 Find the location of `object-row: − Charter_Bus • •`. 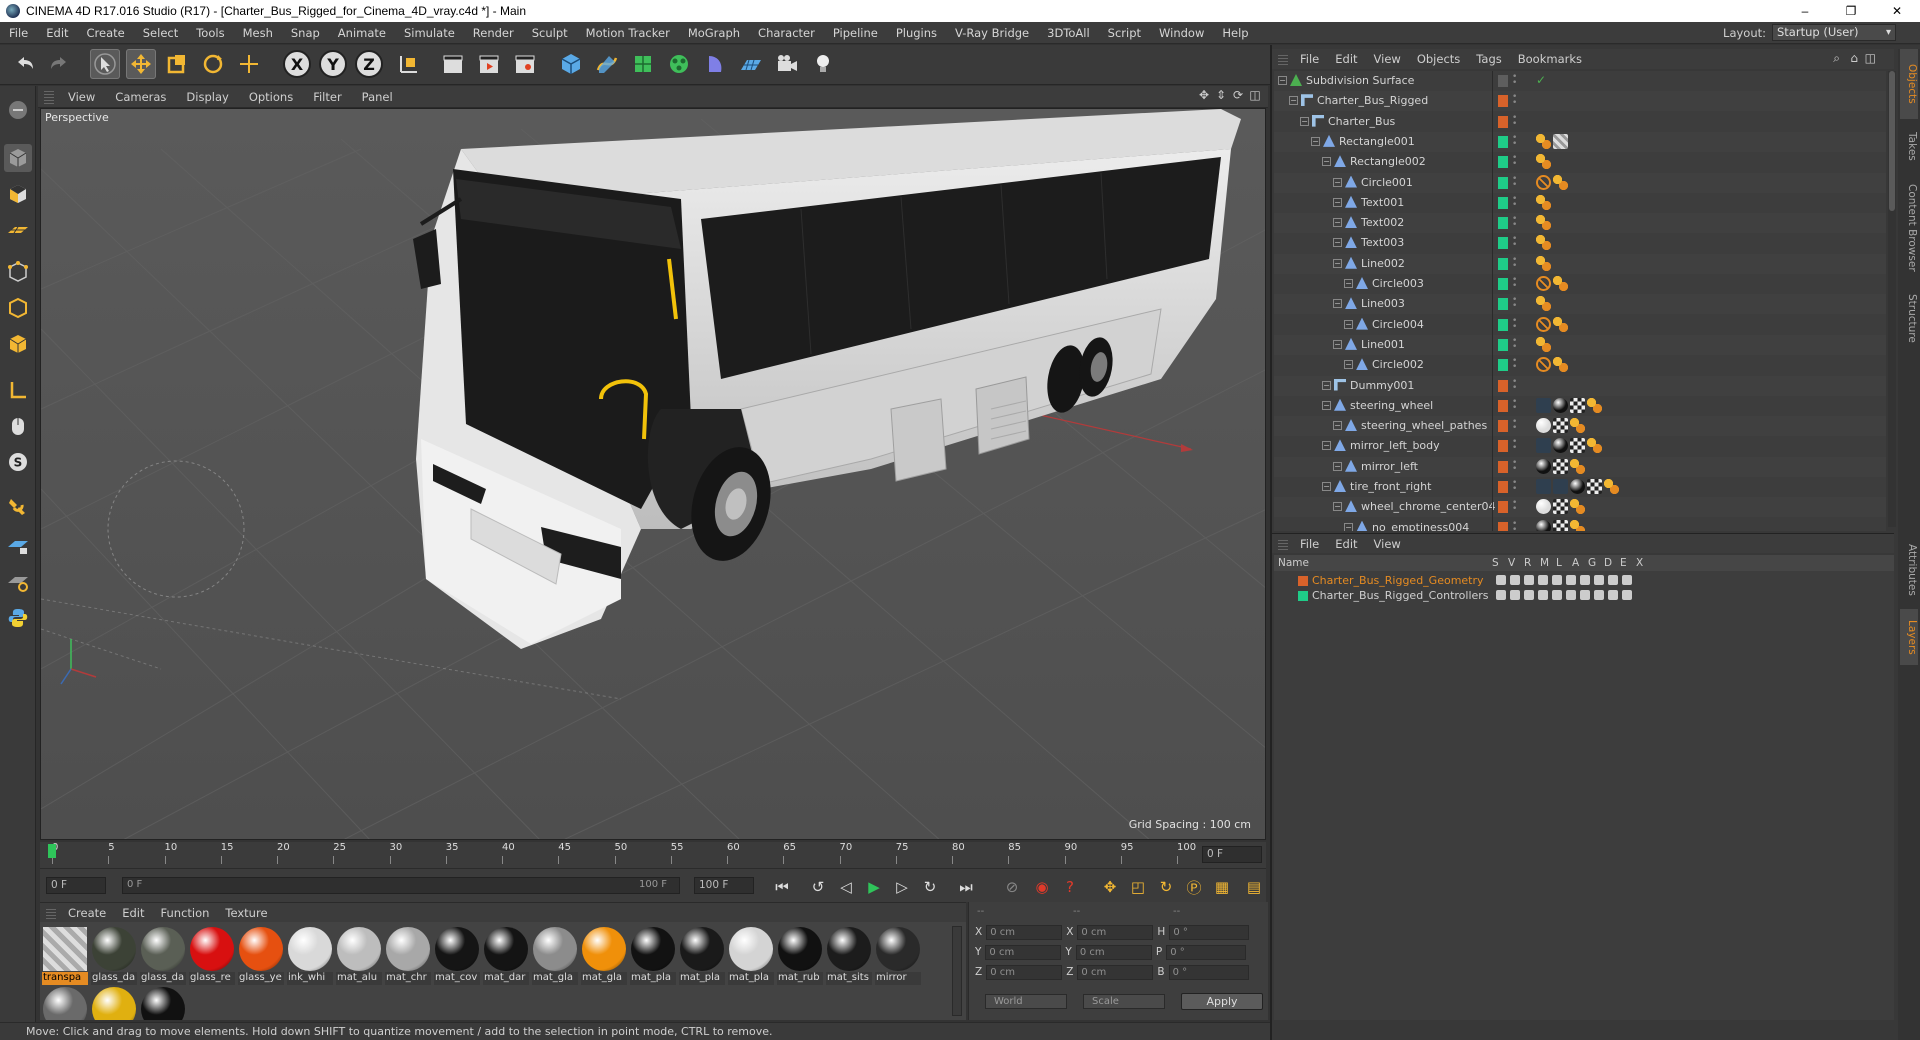

object-row: − Charter_Bus • • is located at coordinates (1580, 122).